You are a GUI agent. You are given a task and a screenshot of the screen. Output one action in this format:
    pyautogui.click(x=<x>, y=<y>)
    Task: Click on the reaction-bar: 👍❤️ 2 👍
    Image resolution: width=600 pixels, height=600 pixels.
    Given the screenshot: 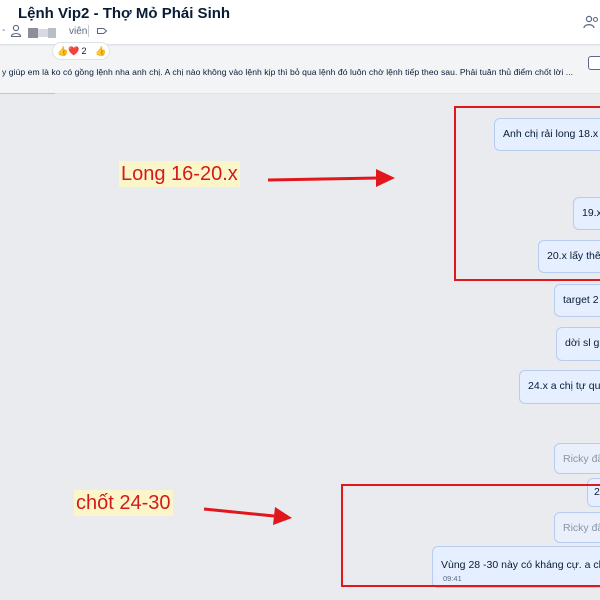 What is the action you would take?
    pyautogui.click(x=81, y=51)
    